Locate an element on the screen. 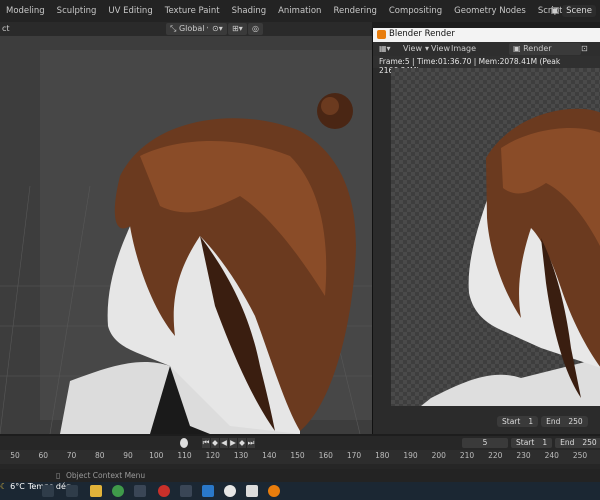  play-reverse-icon: ◀ is located at coordinates (224, 443).